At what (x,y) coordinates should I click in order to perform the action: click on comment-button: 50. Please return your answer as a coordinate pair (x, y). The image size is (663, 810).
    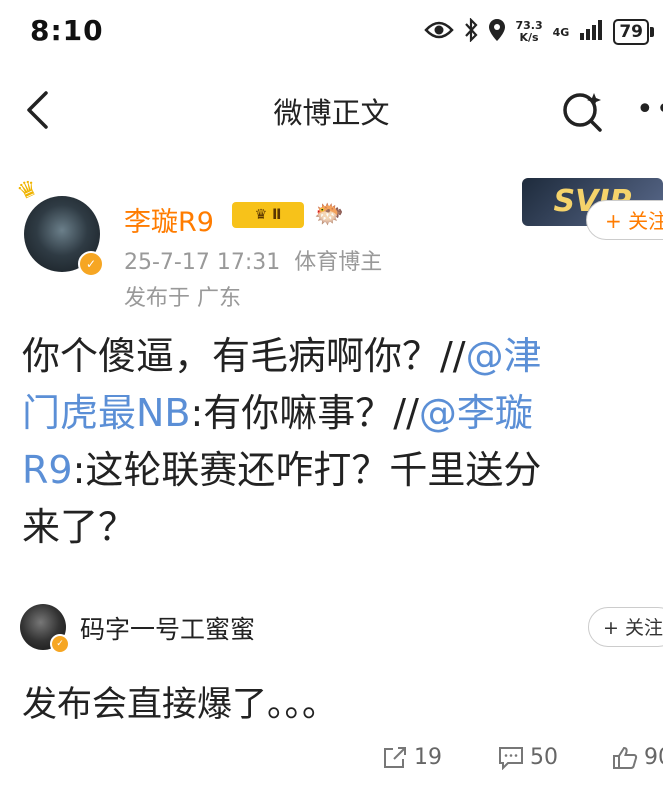
    Looking at the image, I should click on (528, 757).